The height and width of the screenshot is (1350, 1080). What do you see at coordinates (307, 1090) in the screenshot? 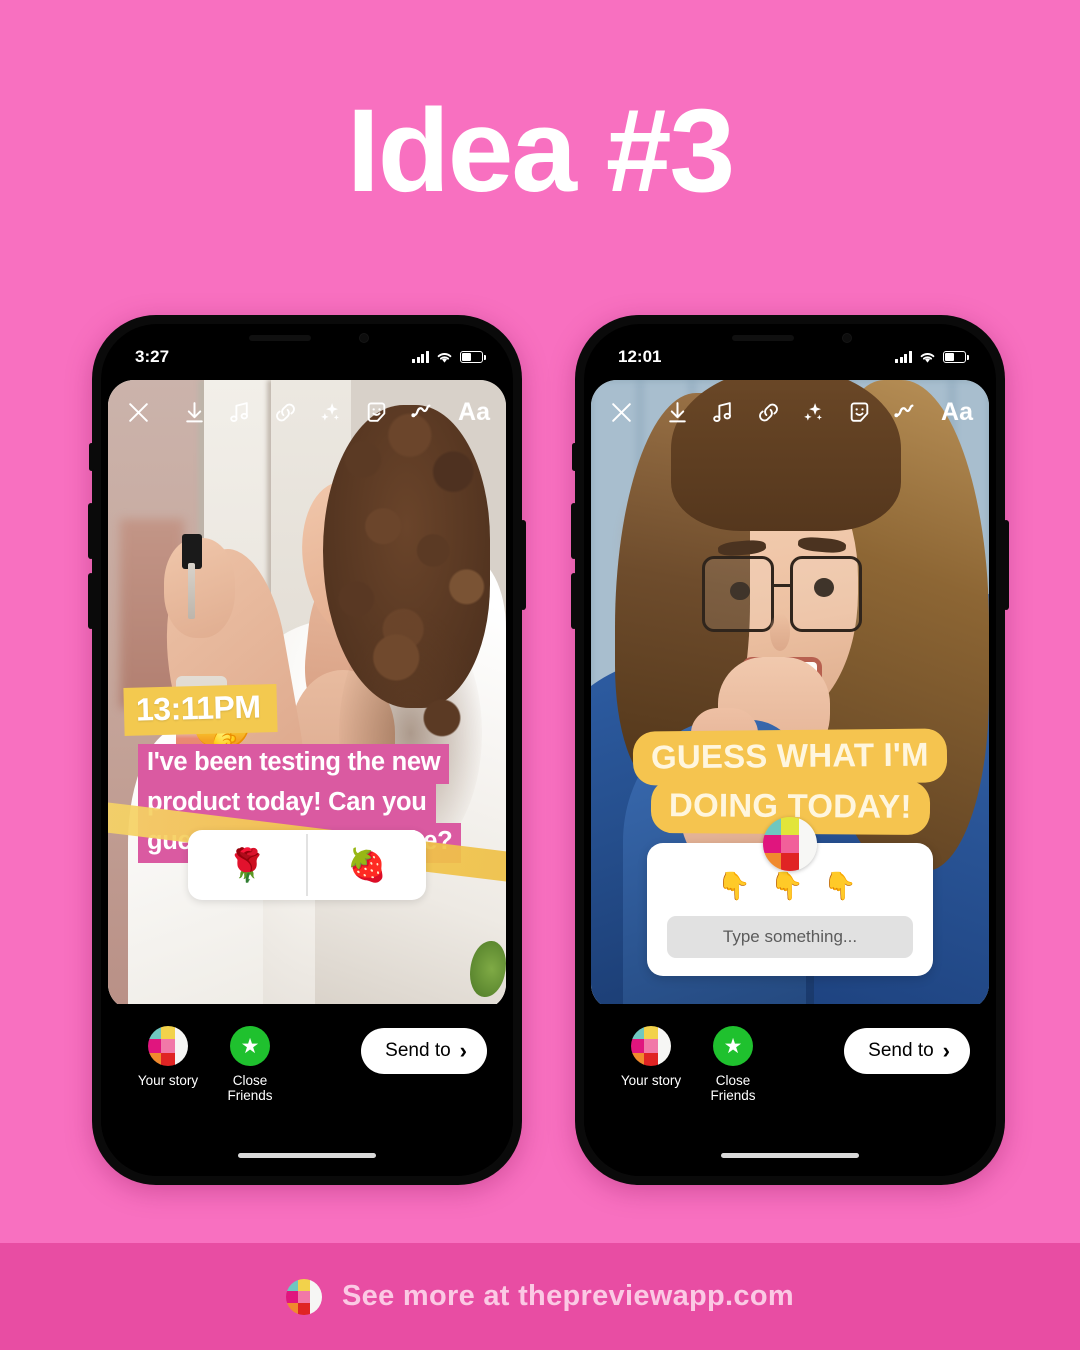
I see `share-bar-1: Your story ★ Close Friends Send to ›` at bounding box center [307, 1090].